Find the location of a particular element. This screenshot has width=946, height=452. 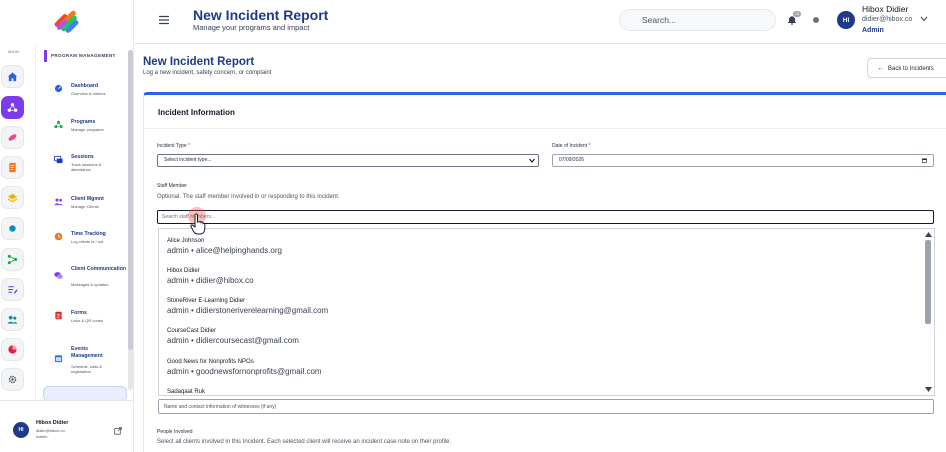

header-user-name: Hibox Didier is located at coordinates (885, 9).